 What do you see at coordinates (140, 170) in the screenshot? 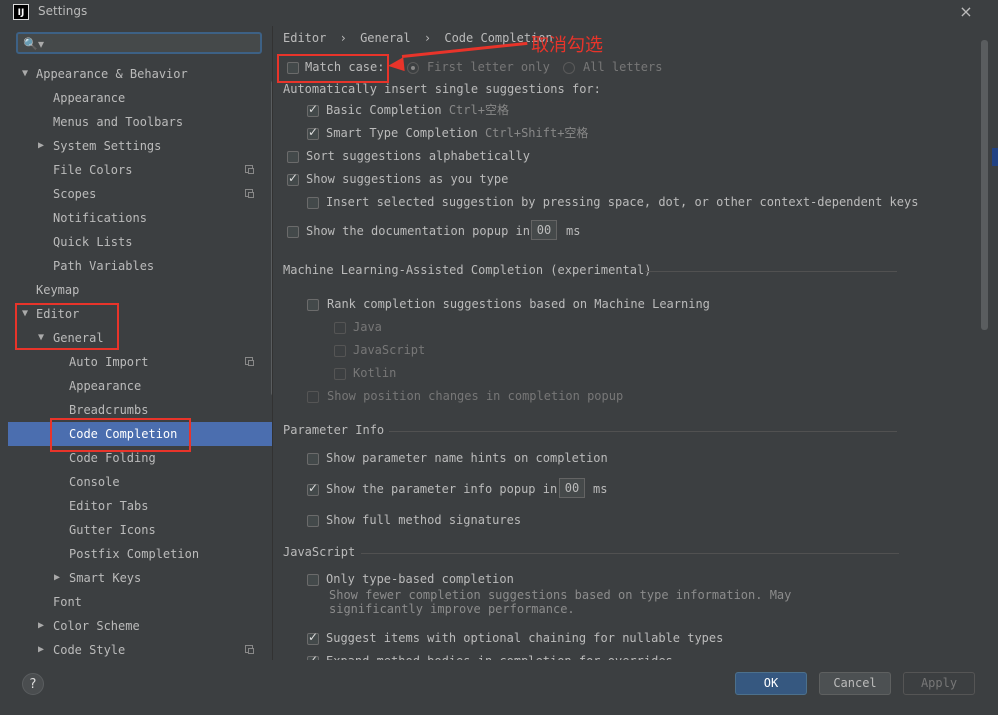
I see `tree-item: File Colors` at bounding box center [140, 170].